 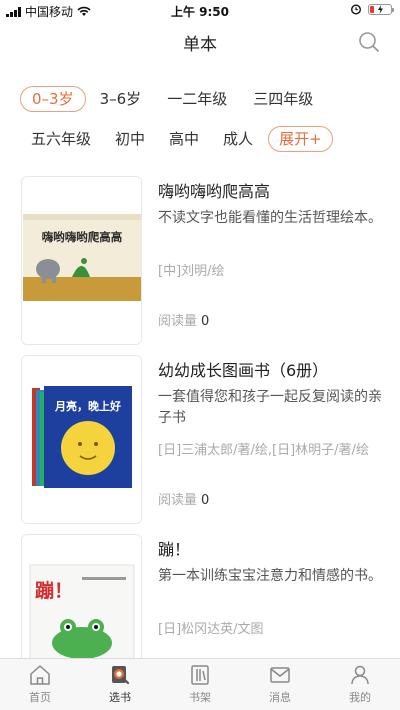 I want to click on filter-chip-junior-high: 初中, so click(x=130, y=139).